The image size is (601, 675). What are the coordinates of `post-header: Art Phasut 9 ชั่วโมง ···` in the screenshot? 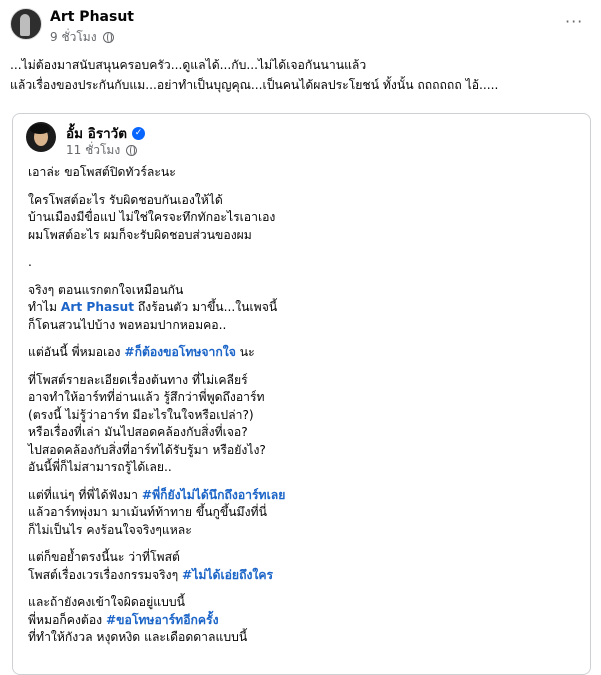 It's located at (300, 25).